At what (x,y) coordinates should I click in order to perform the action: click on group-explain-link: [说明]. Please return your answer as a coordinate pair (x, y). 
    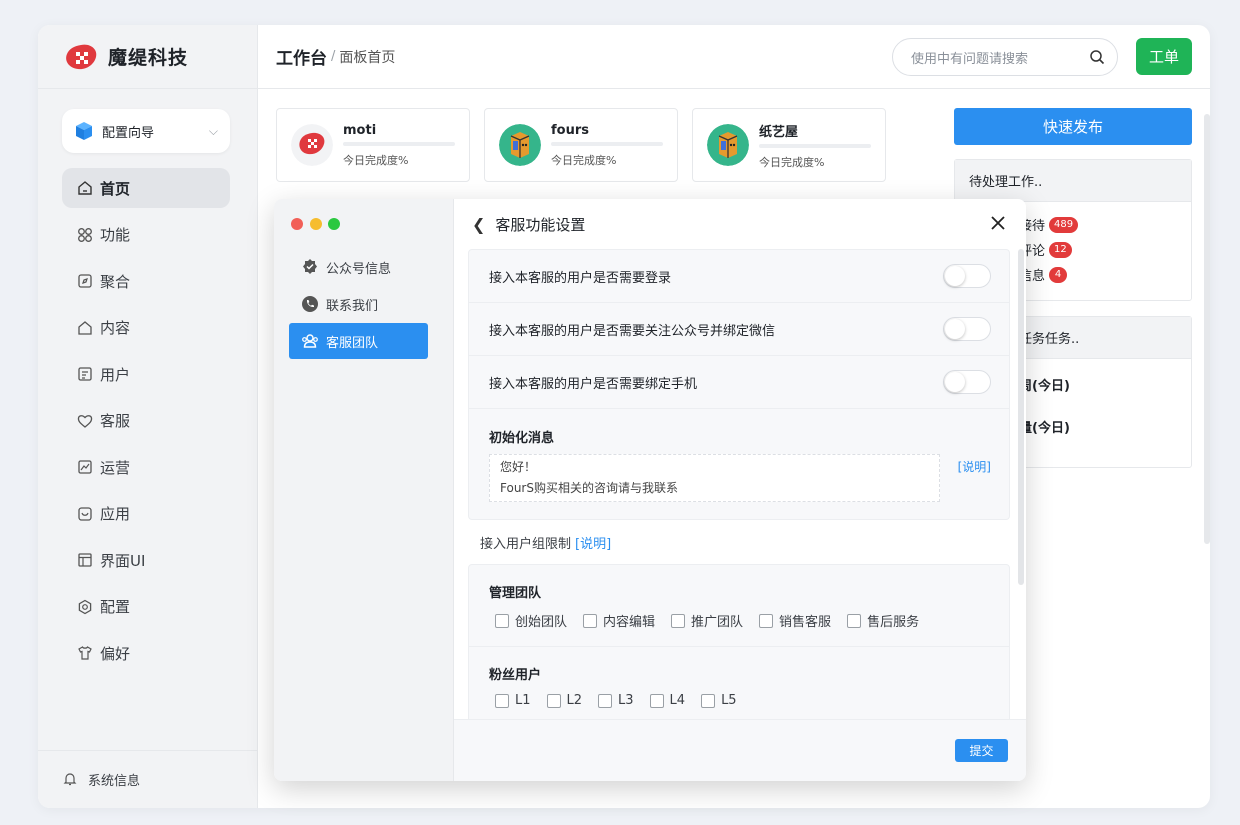
    Looking at the image, I should click on (593, 542).